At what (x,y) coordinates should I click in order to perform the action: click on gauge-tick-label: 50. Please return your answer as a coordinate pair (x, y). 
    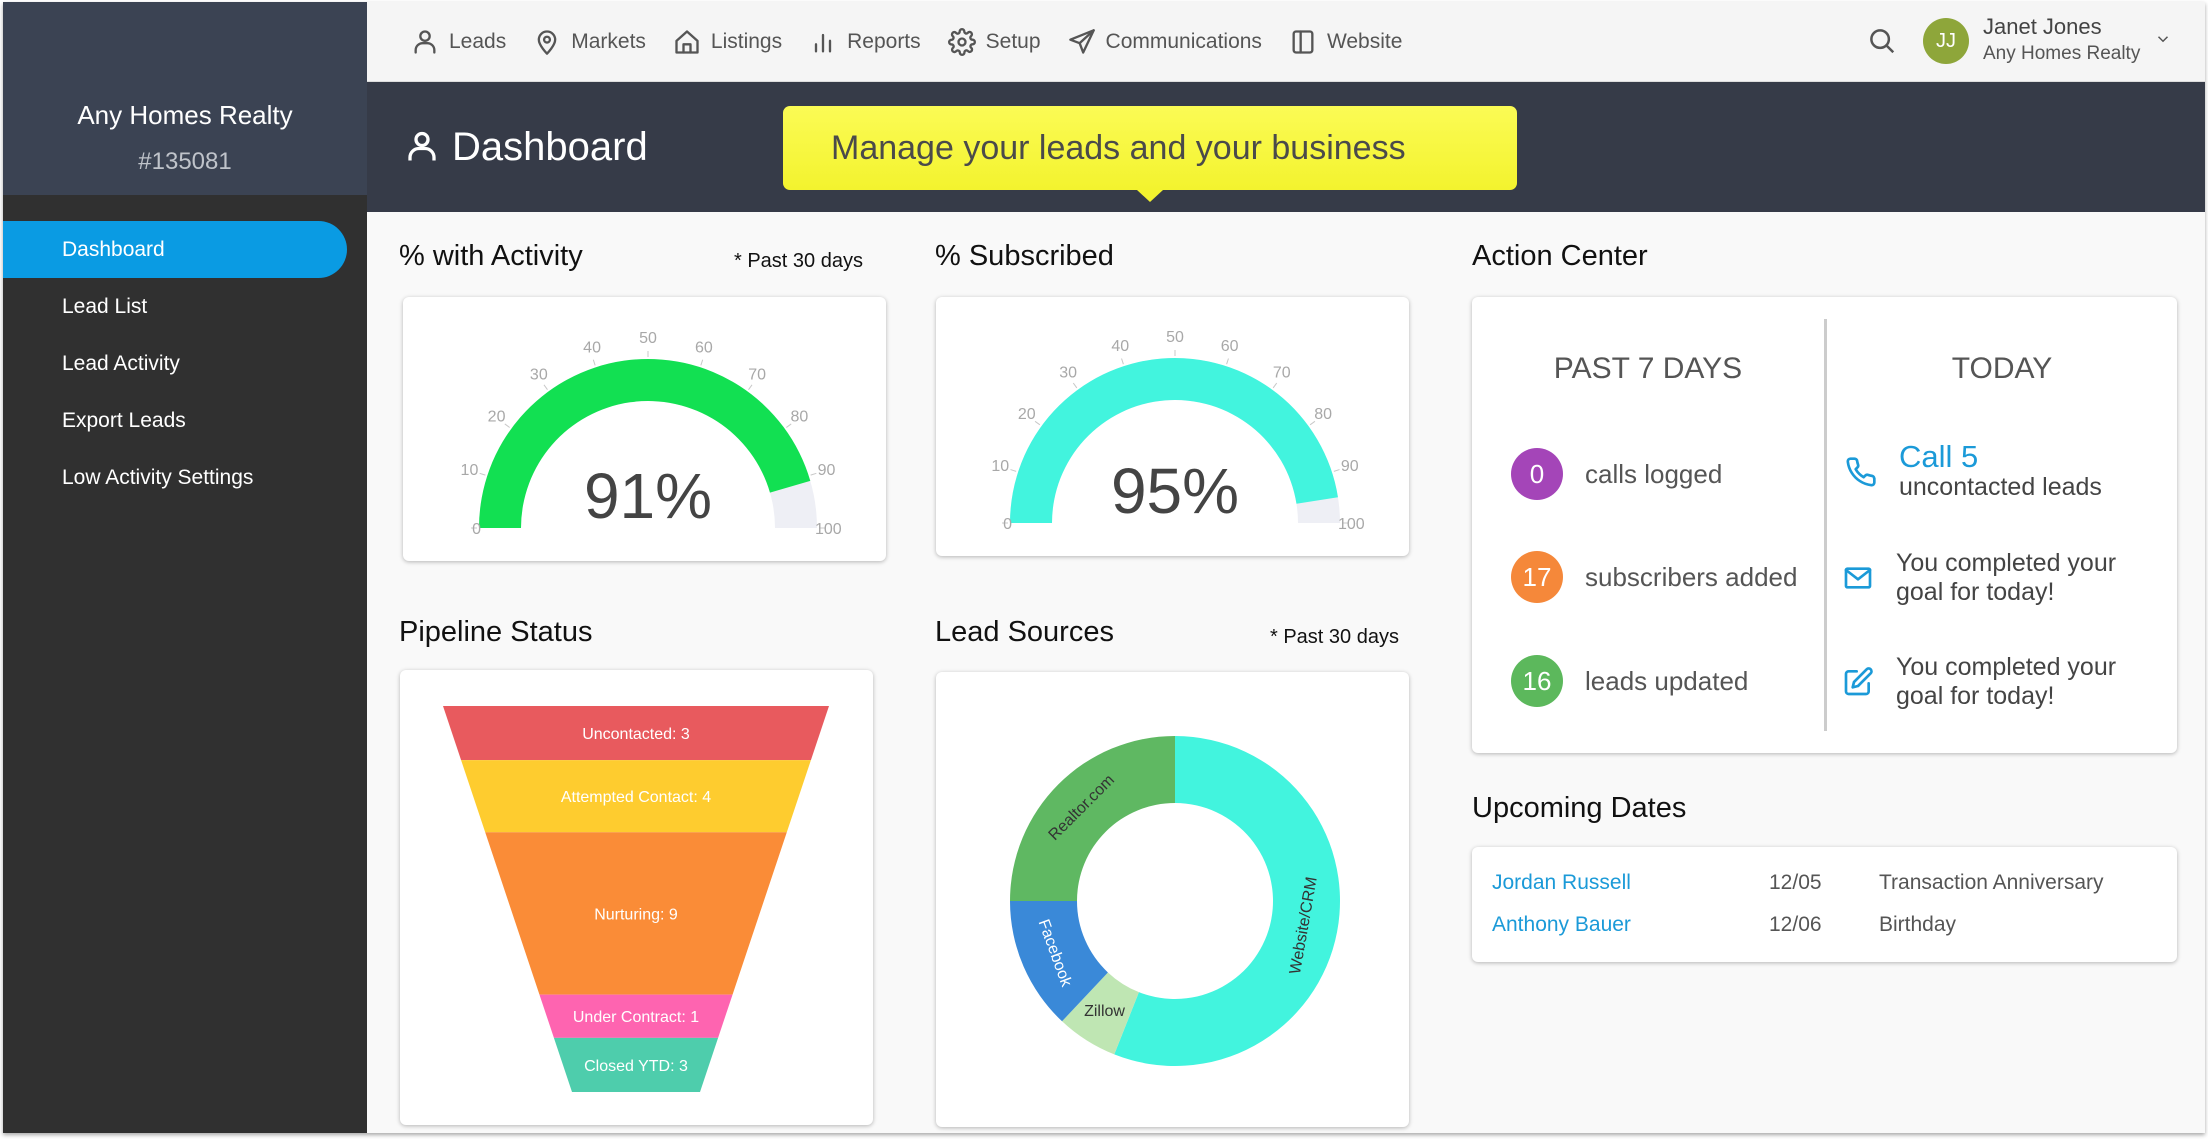
    Looking at the image, I should click on (648, 338).